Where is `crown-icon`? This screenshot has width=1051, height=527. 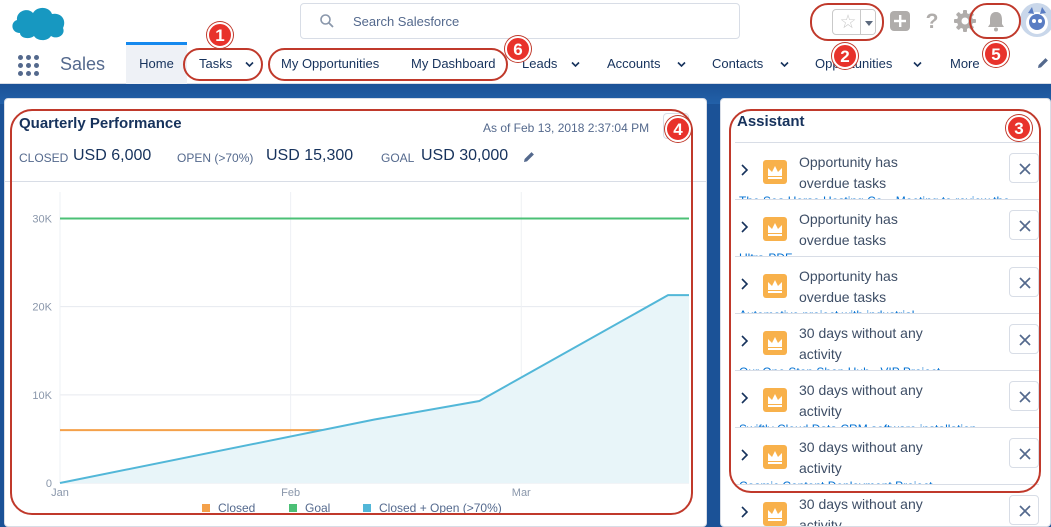
crown-icon is located at coordinates (775, 514).